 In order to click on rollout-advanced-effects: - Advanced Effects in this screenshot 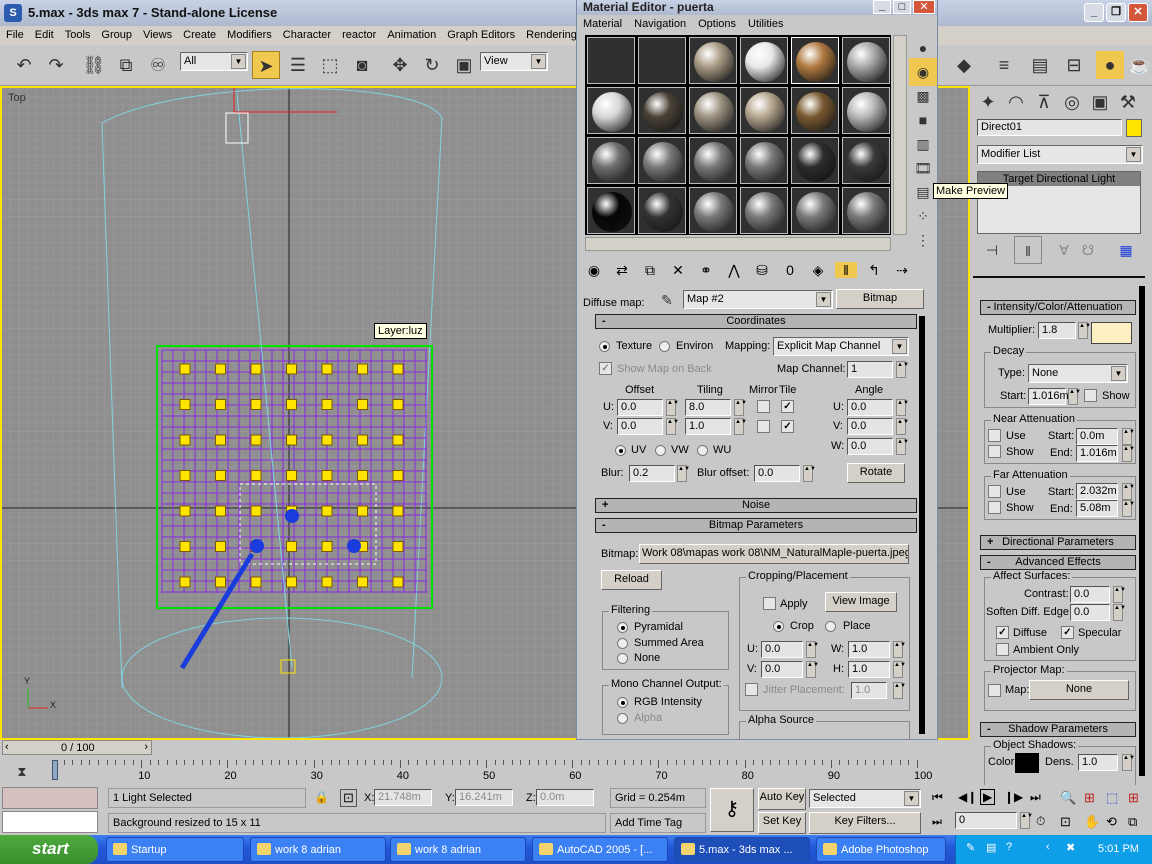, I will do `click(1058, 562)`.